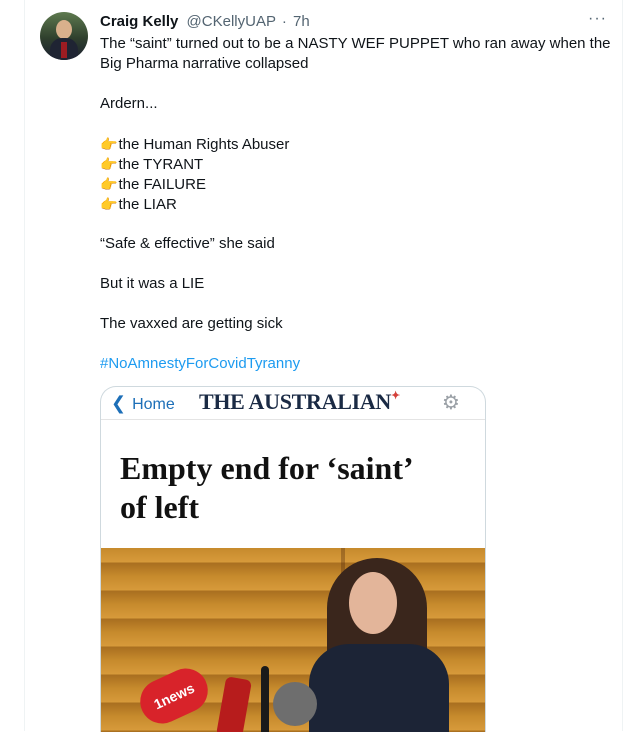 The image size is (642, 732). Describe the element at coordinates (301, 21) in the screenshot. I see `timestamp: 7h` at that location.